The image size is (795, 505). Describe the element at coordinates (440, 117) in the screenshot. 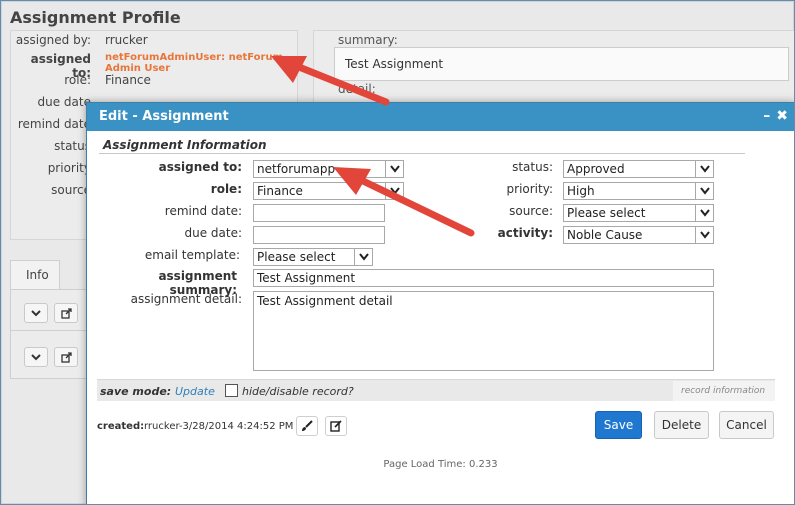

I see `dialog-titlebar: Edit - Assignment – ✖` at that location.